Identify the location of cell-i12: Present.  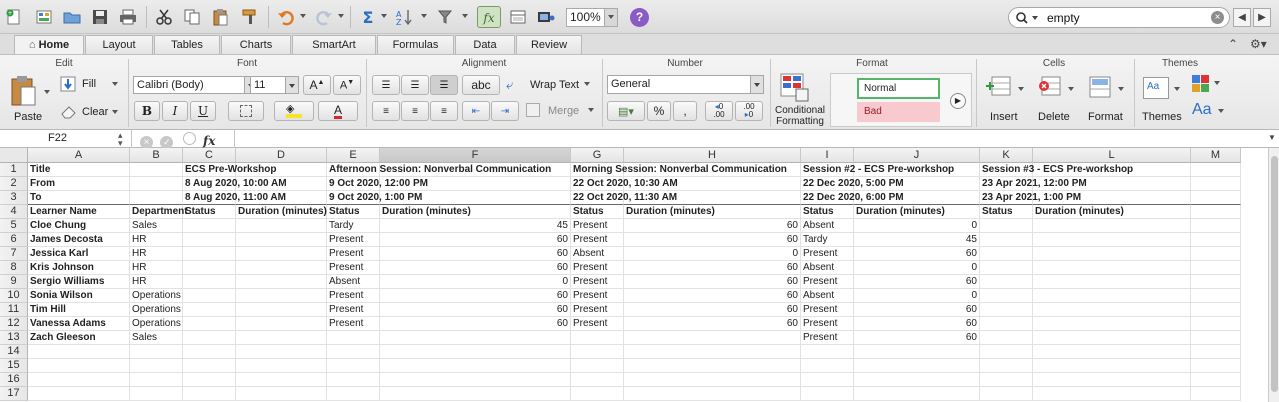
(827, 324).